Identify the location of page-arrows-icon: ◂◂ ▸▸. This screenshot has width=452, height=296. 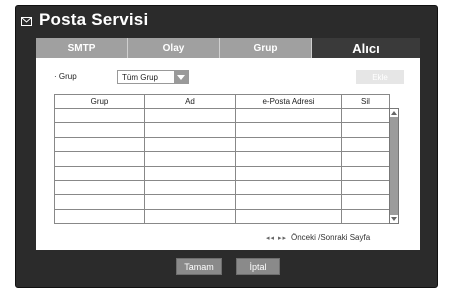
(276, 238).